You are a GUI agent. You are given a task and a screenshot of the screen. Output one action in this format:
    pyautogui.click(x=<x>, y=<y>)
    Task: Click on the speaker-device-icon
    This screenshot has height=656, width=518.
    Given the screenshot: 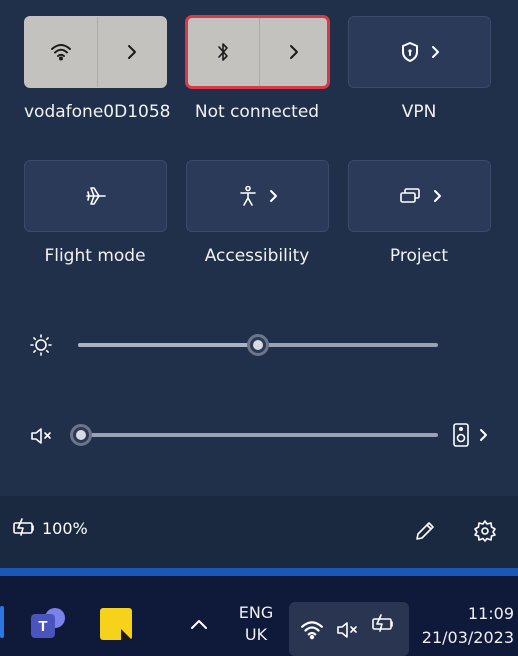 What is the action you would take?
    pyautogui.click(x=461, y=435)
    